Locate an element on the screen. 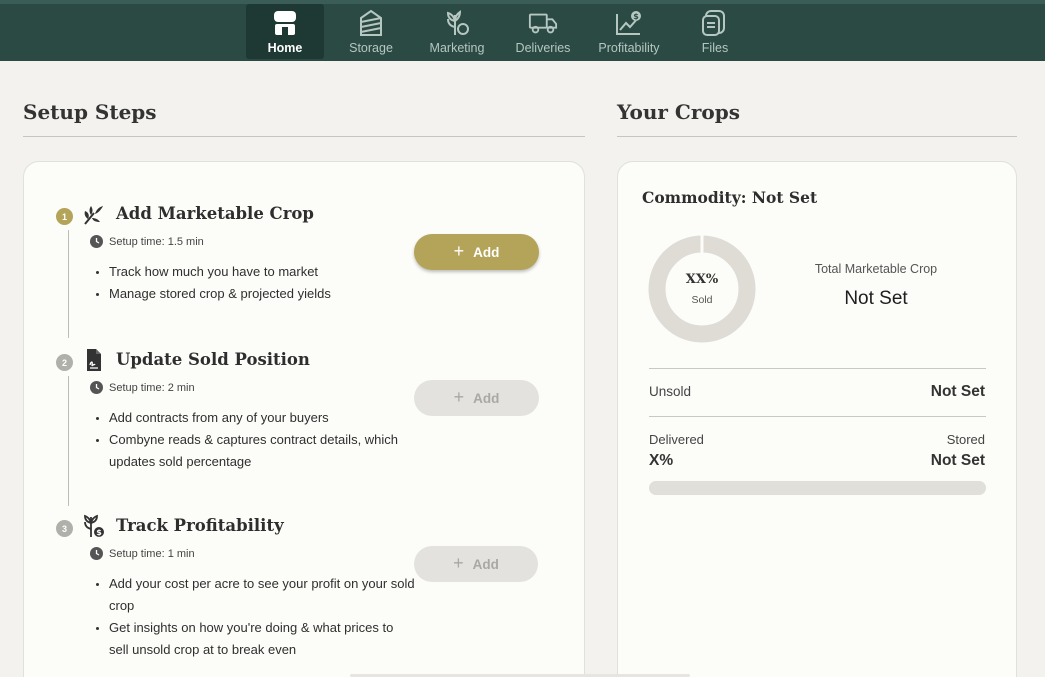 This screenshot has height=677, width=1045. setup-time-label: Setup time: 1 min is located at coordinates (152, 553).